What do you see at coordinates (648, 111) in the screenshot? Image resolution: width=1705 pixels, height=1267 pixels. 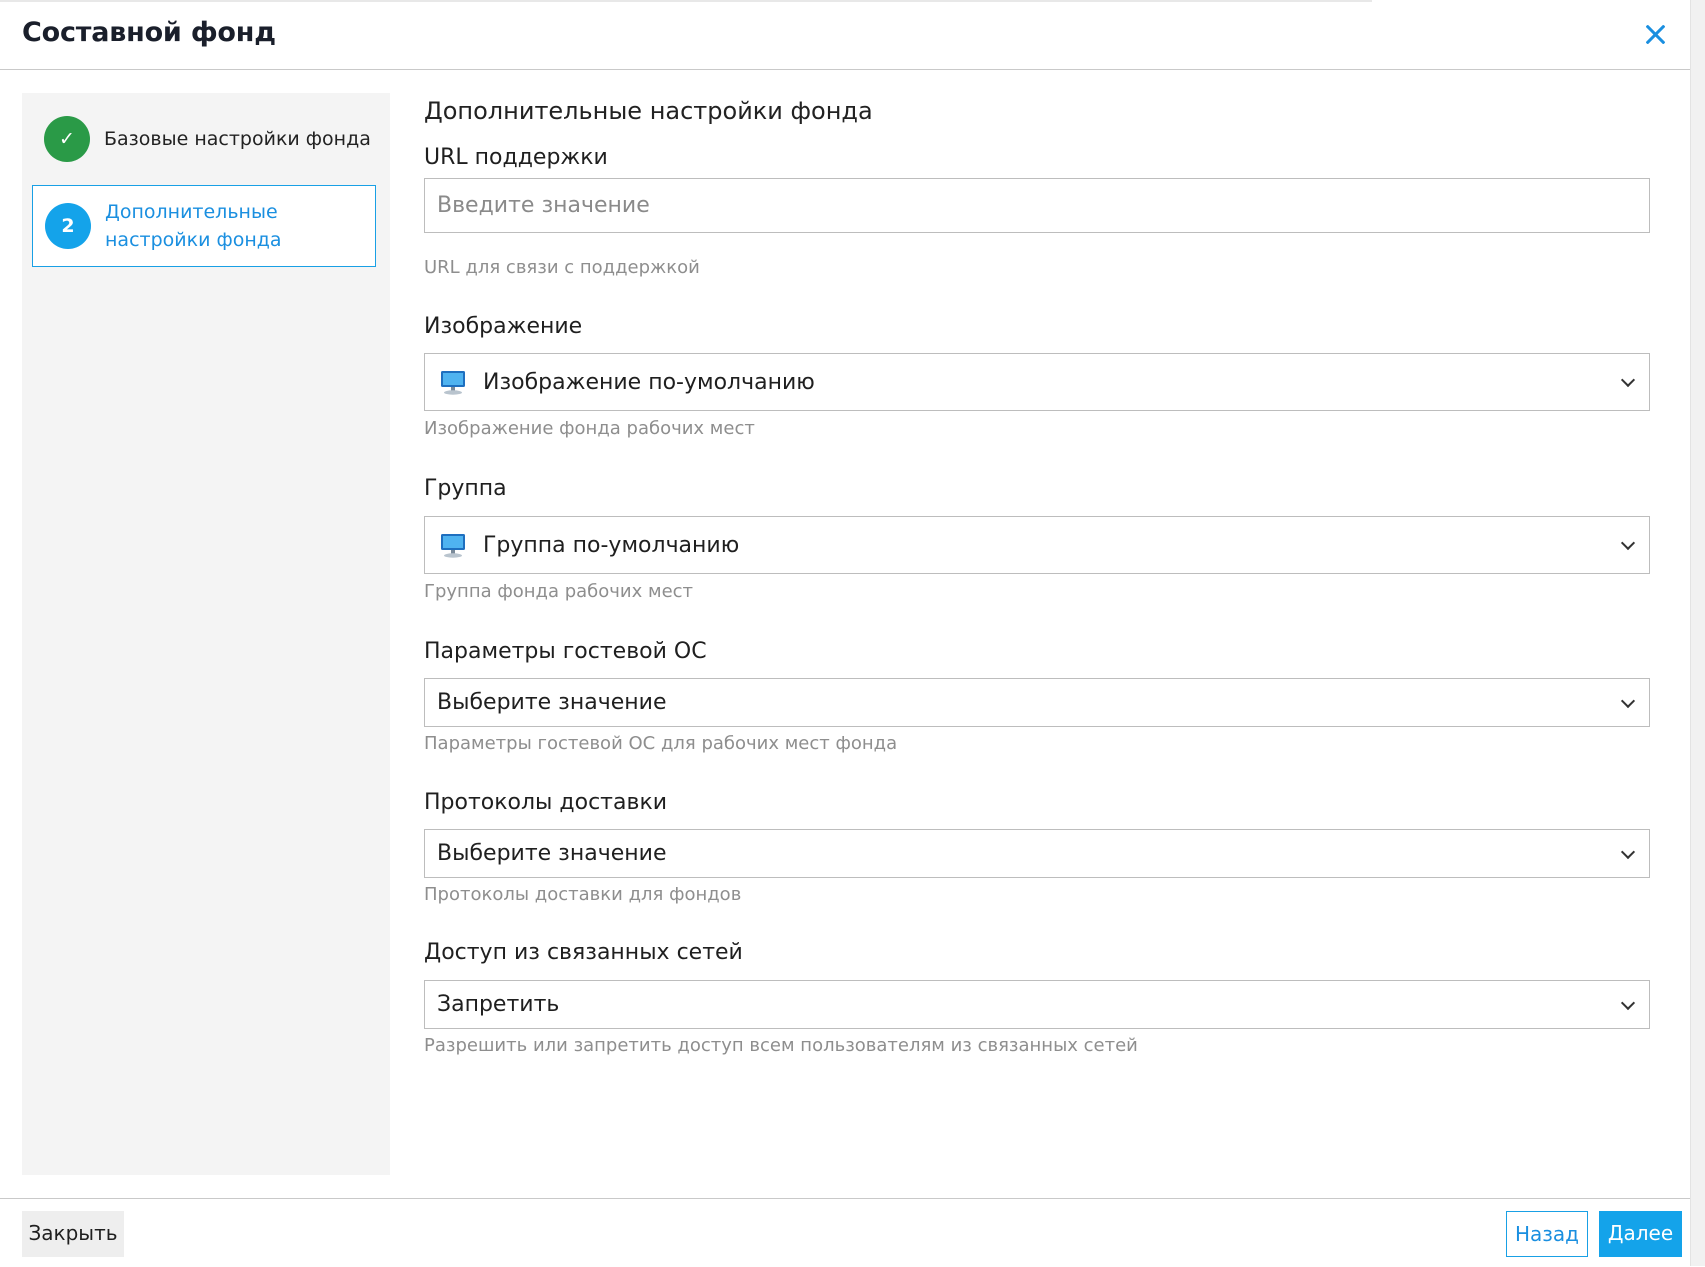 I see `section-title: Дополнительные настройки фонда` at bounding box center [648, 111].